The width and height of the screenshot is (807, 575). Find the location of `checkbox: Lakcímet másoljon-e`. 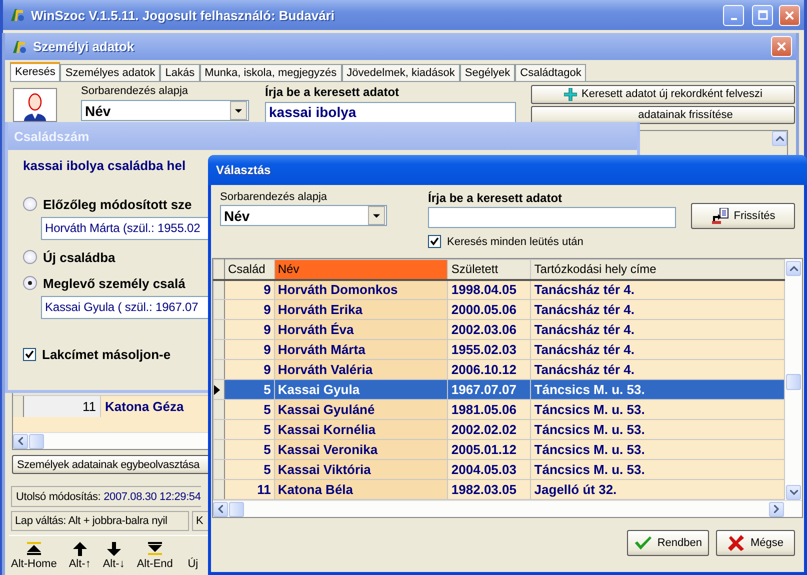

checkbox: Lakcímet másoljon-e is located at coordinates (97, 354).